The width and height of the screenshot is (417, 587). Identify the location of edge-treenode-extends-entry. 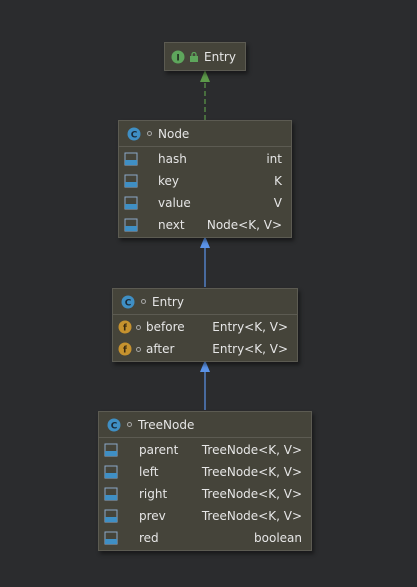
(205, 385).